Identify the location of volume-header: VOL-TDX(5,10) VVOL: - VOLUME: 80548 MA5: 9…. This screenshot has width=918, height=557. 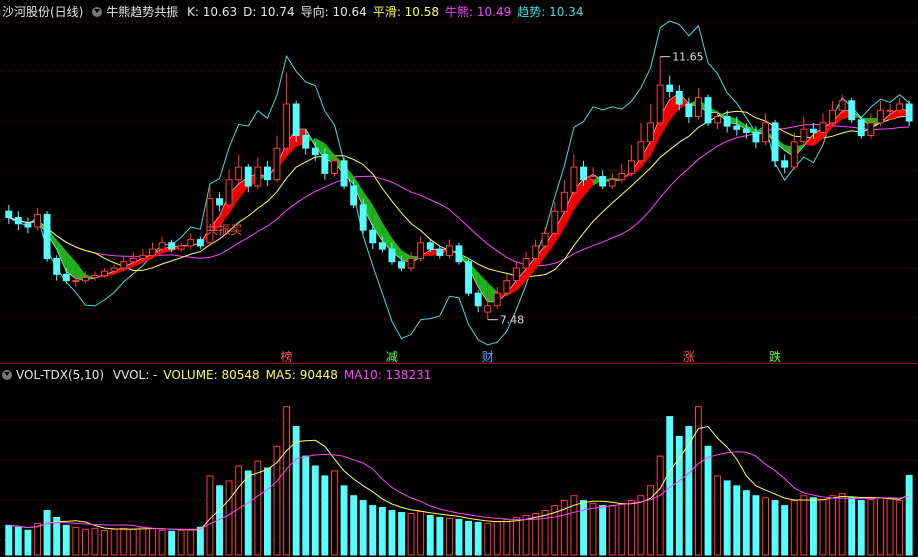
(222, 375).